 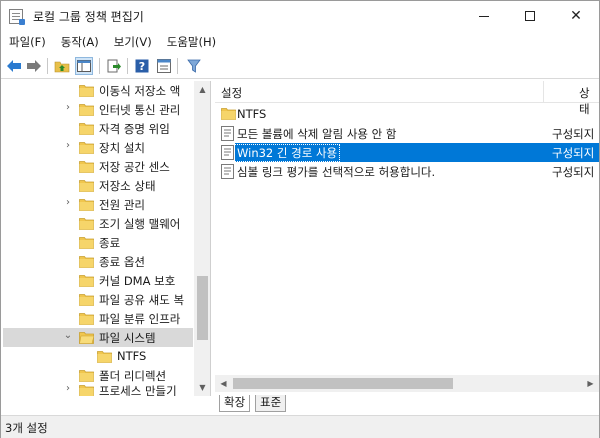 I want to click on list-horizontal-scrollbar: ◀ ▶, so click(x=407, y=383).